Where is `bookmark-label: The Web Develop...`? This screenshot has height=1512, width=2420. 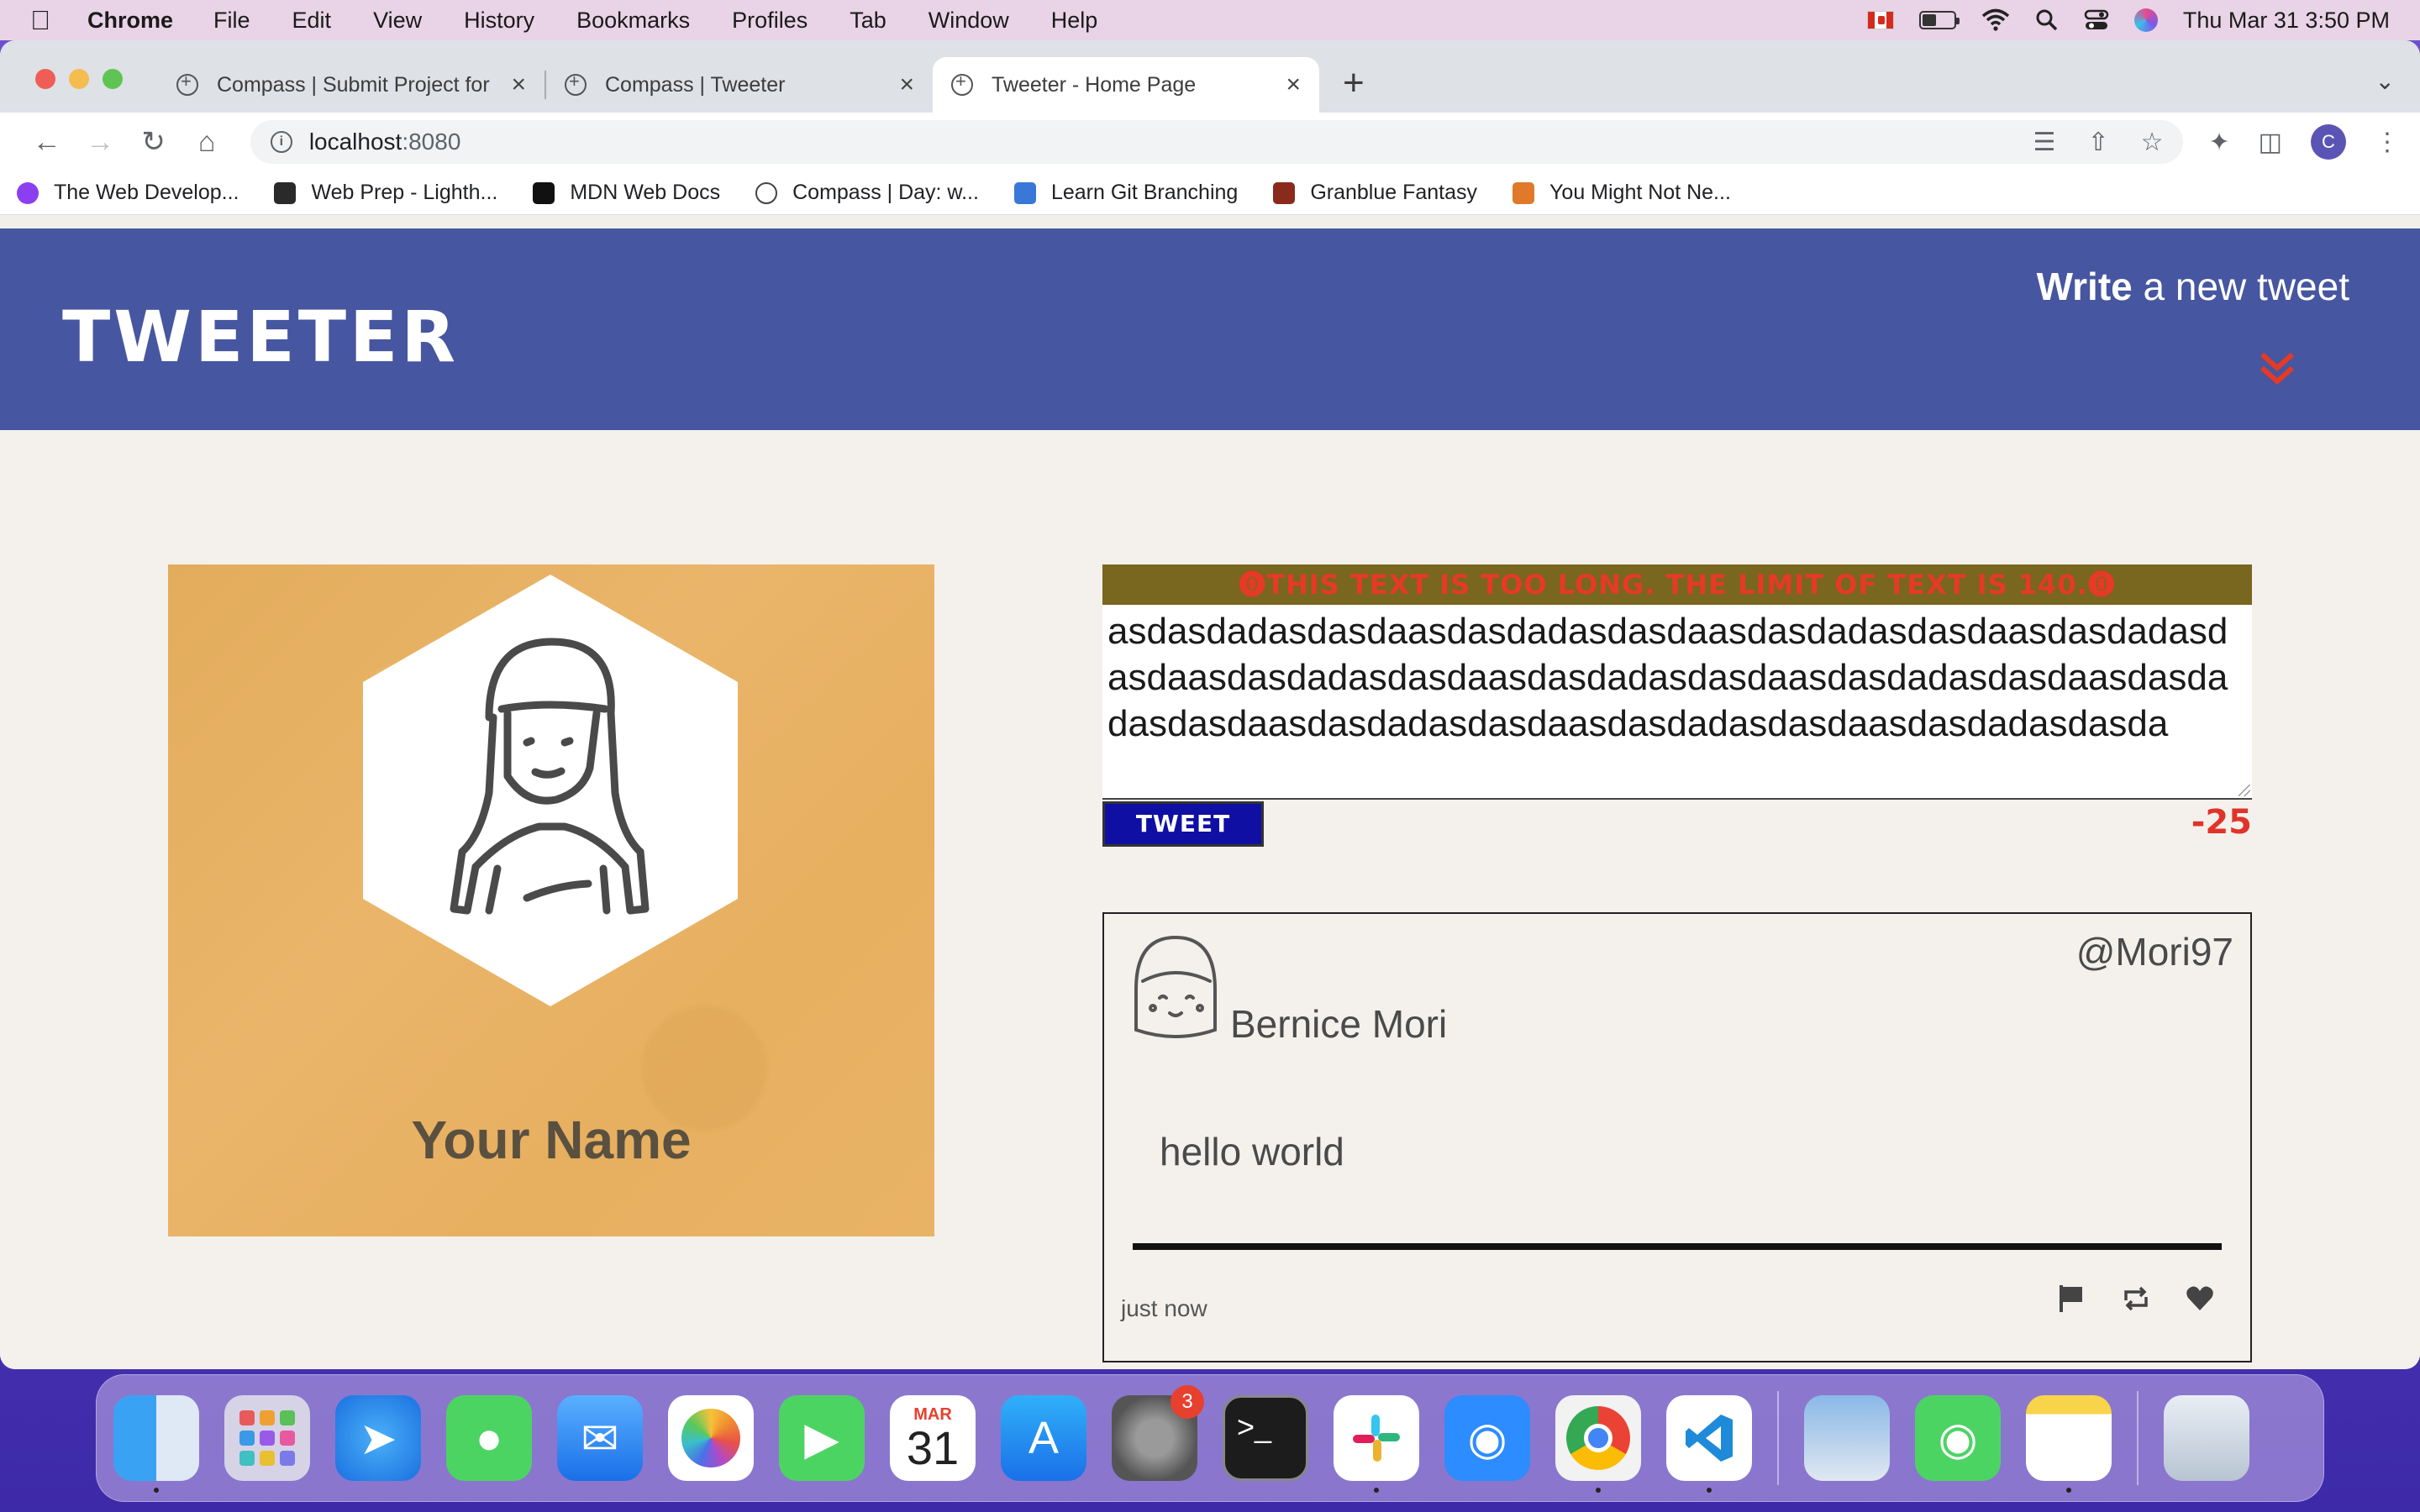 bookmark-label: The Web Develop... is located at coordinates (146, 192).